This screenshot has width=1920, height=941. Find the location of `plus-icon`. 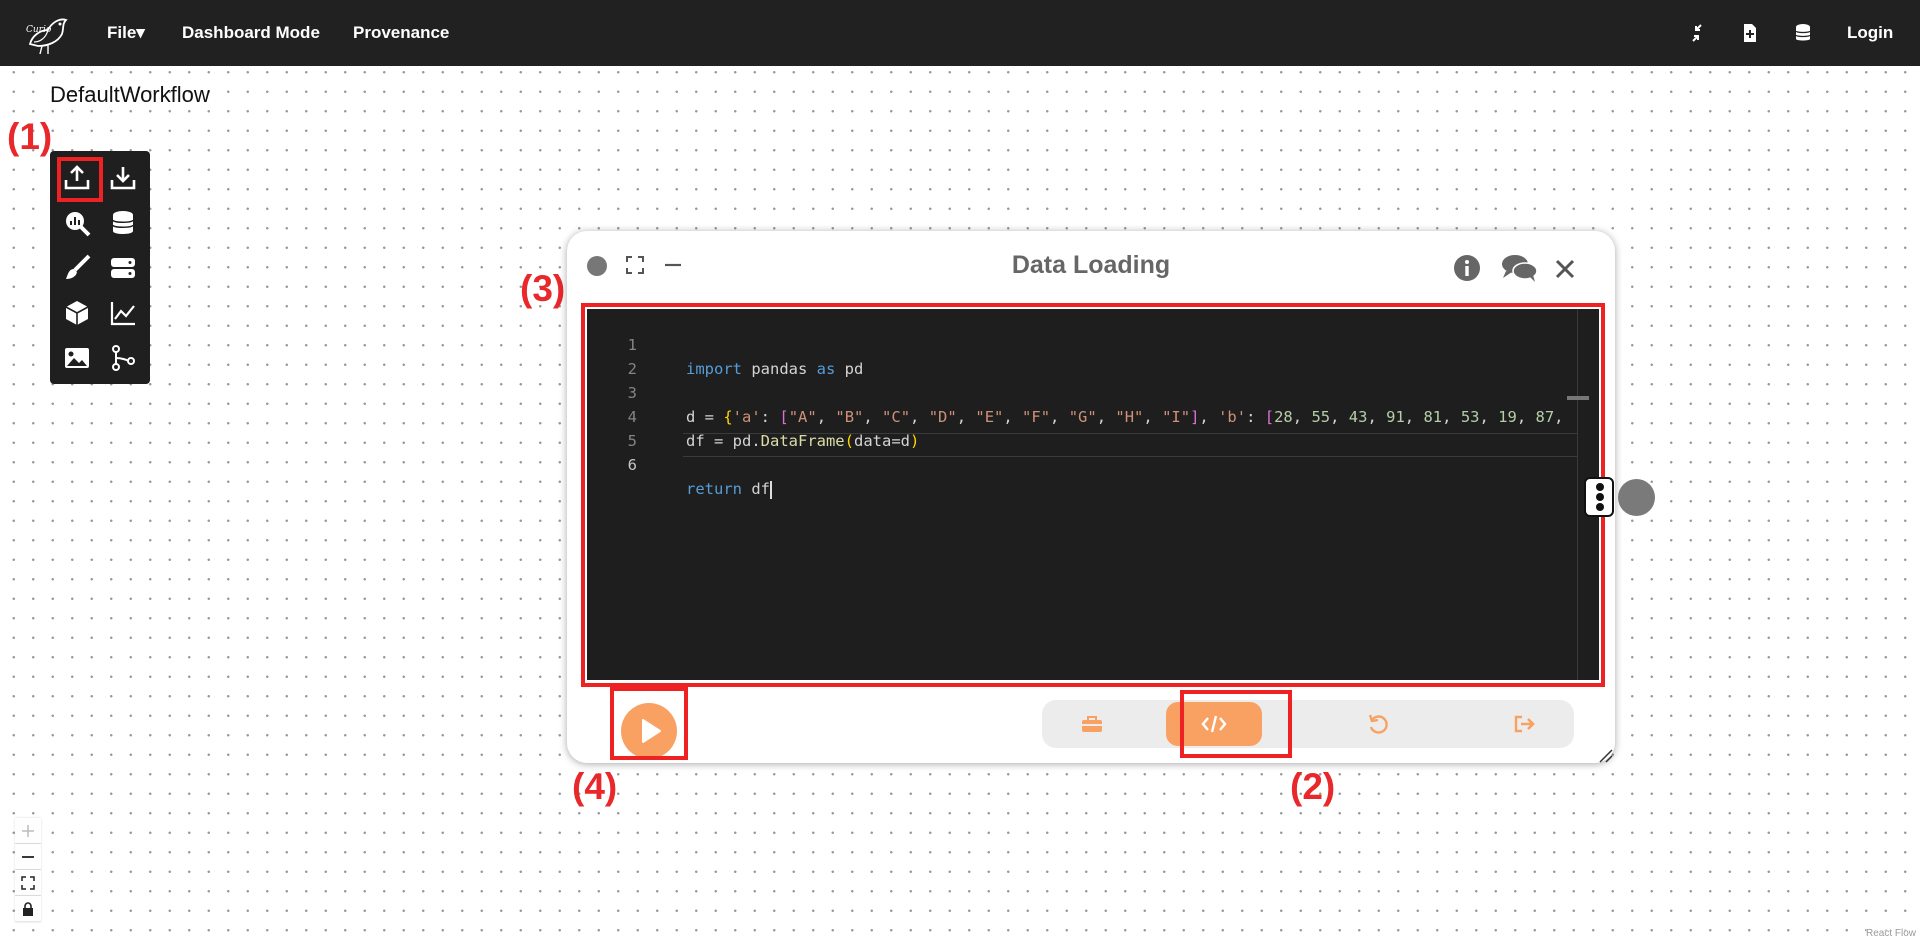

plus-icon is located at coordinates (28, 830).